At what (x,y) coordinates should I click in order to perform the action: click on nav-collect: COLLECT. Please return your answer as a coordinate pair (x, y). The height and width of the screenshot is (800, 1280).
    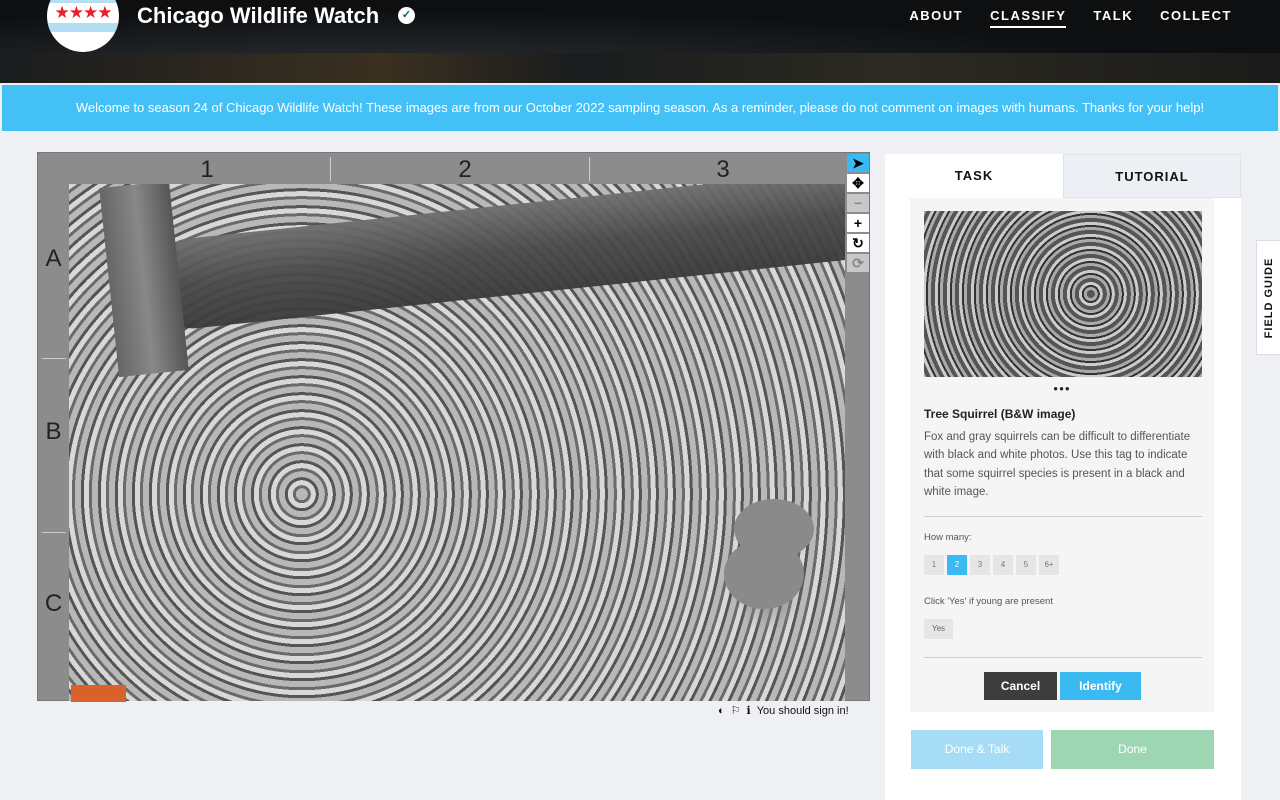
    Looking at the image, I should click on (1196, 18).